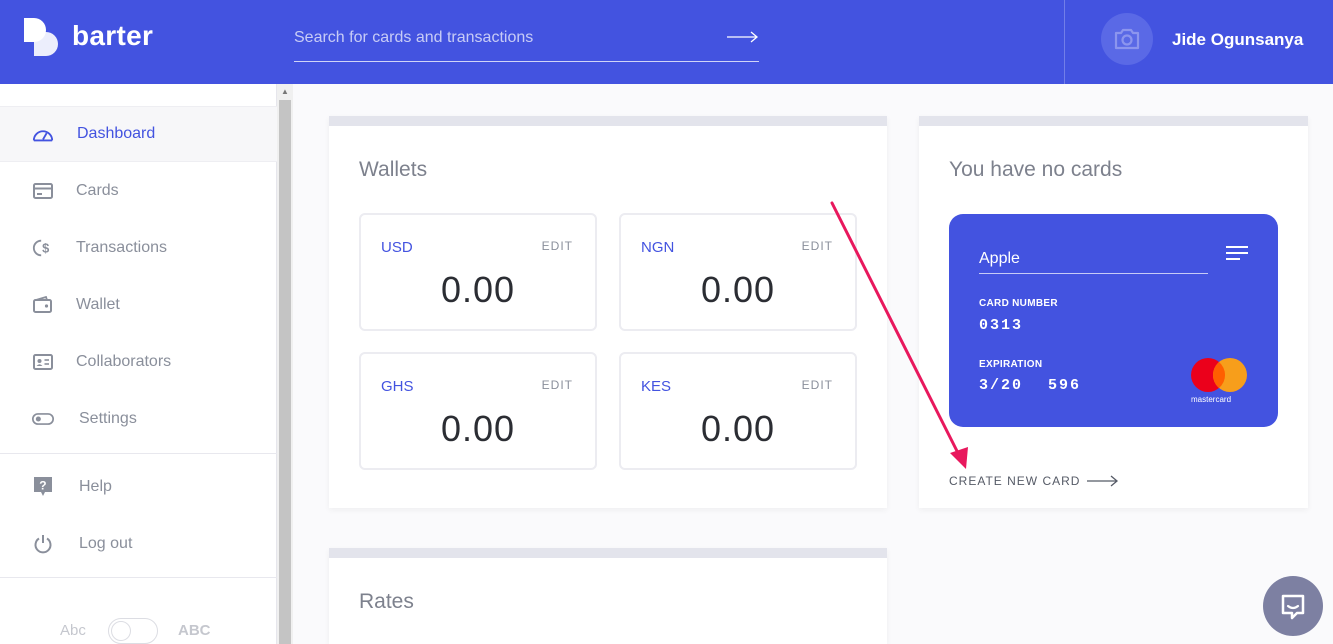 The width and height of the screenshot is (1333, 644). Describe the element at coordinates (285, 92) in the screenshot. I see `scroll-up-arrow-icon: ▲` at that location.